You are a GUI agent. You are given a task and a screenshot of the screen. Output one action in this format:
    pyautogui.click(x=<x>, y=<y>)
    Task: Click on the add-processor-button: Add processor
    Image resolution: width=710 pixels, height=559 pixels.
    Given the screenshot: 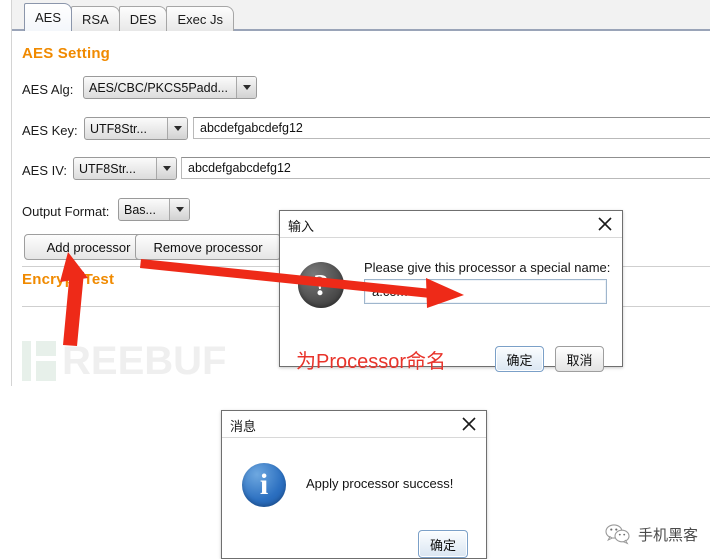 What is the action you would take?
    pyautogui.click(x=88, y=247)
    